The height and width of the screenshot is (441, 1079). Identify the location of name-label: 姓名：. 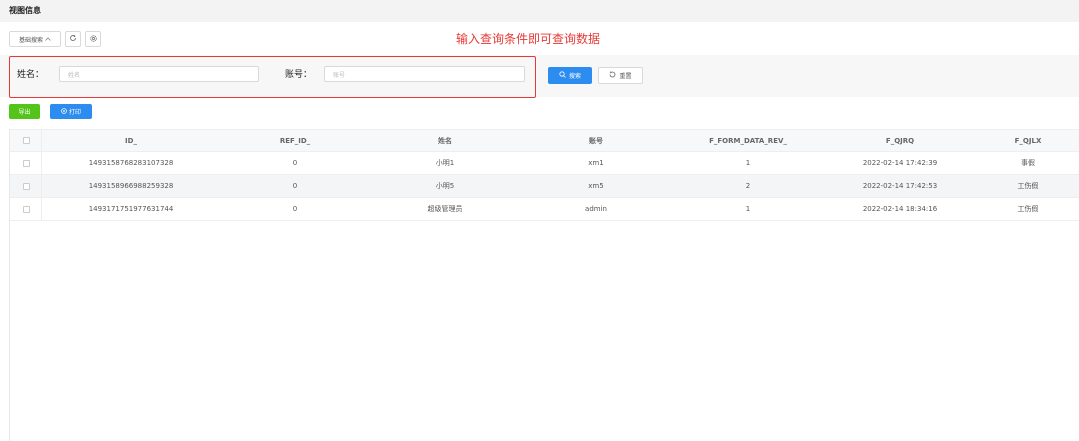
(31, 75).